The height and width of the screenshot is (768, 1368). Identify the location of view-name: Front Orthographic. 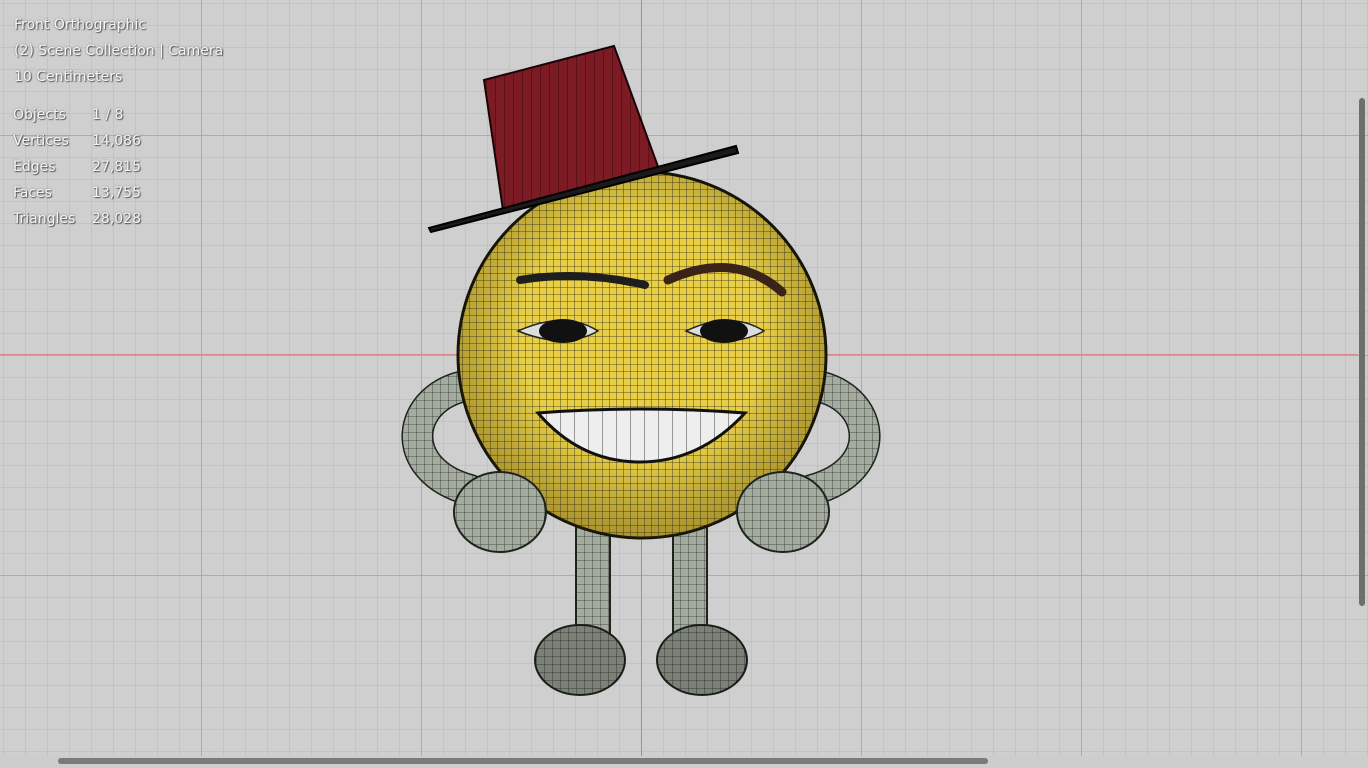
(80, 25).